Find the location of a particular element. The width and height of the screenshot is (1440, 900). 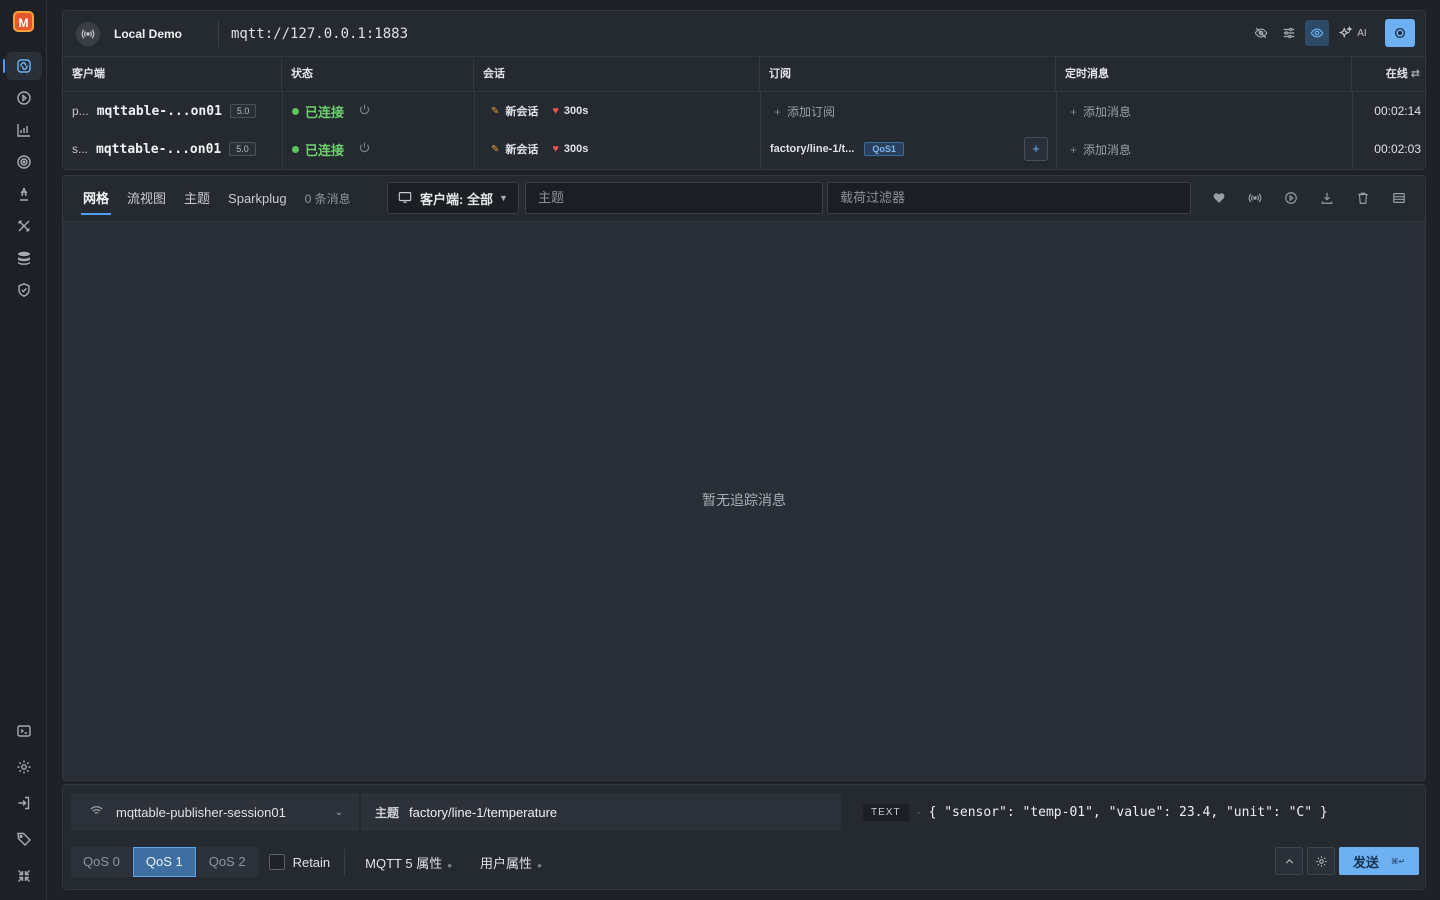

publisher-session-name: mqttable-publisher-session01 is located at coordinates (201, 812).